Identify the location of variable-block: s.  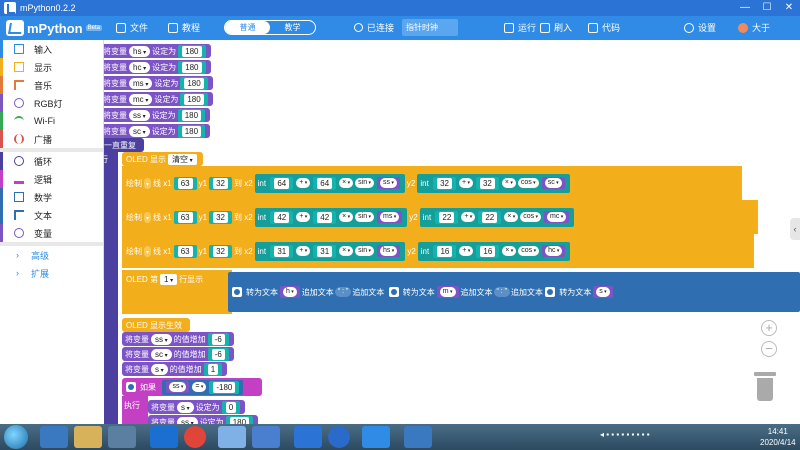
(603, 292).